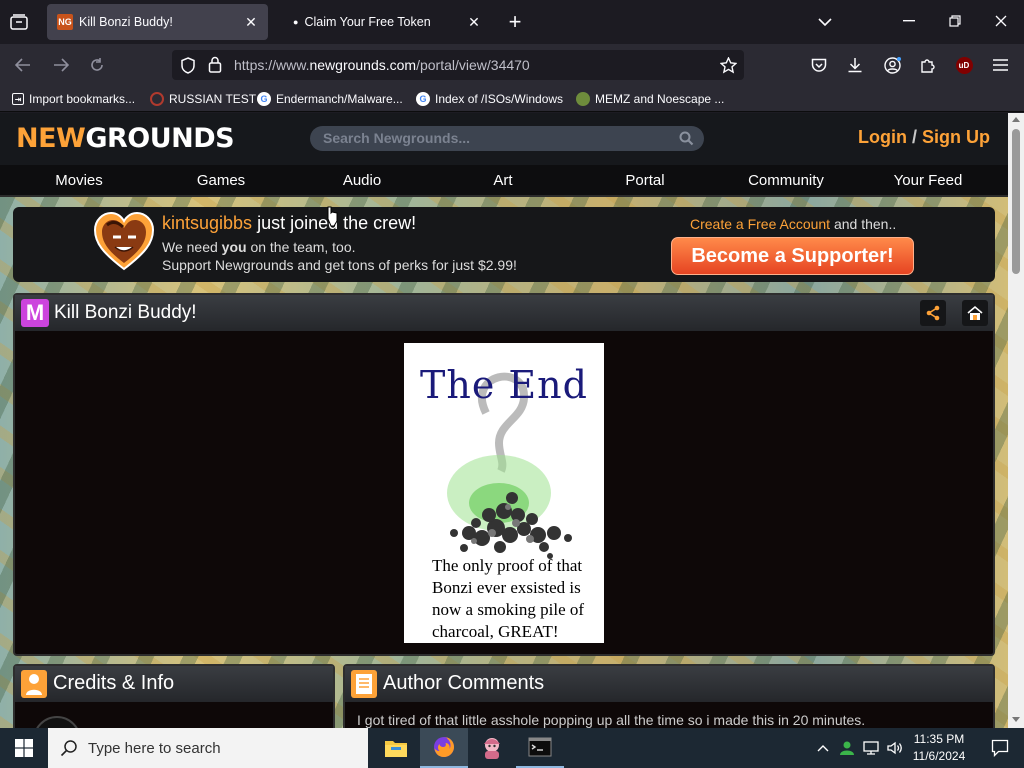  Describe the element at coordinates (259, 247) in the screenshot. I see `banner-line-1: We need you on the team, too.` at that location.